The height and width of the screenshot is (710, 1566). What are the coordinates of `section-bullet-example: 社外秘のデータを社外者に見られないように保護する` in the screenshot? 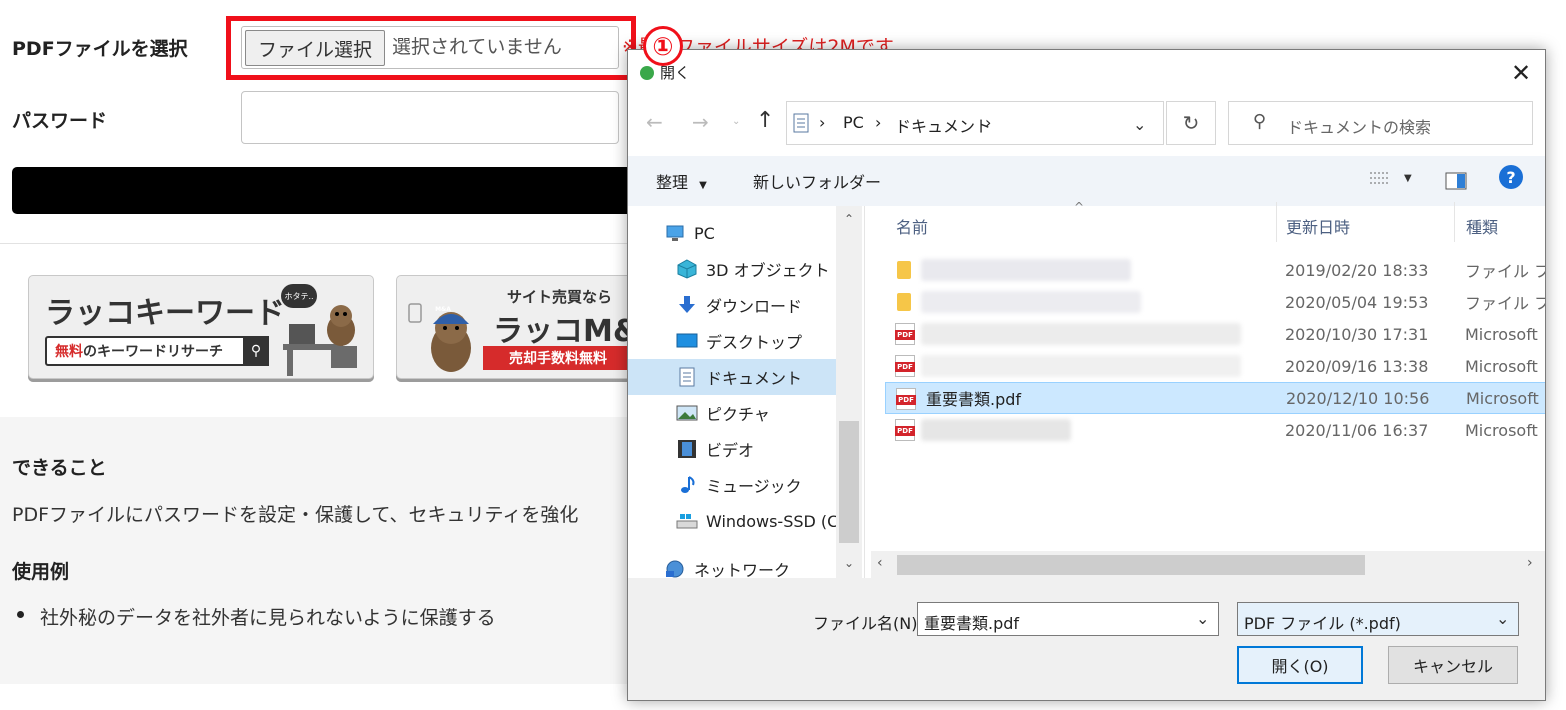 It's located at (268, 618).